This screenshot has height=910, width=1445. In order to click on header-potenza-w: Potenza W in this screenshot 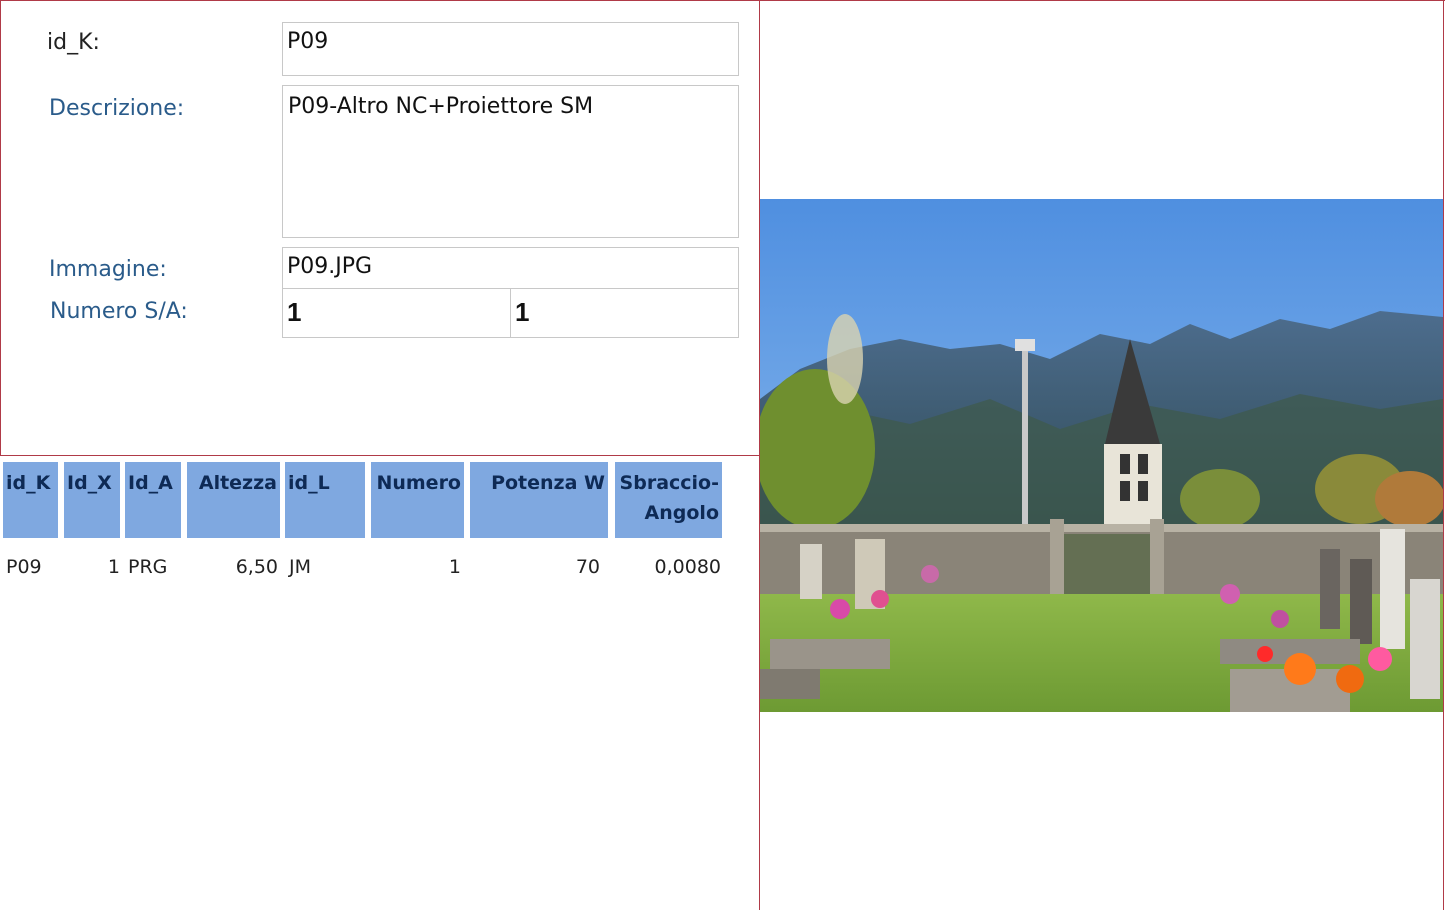, I will do `click(539, 500)`.